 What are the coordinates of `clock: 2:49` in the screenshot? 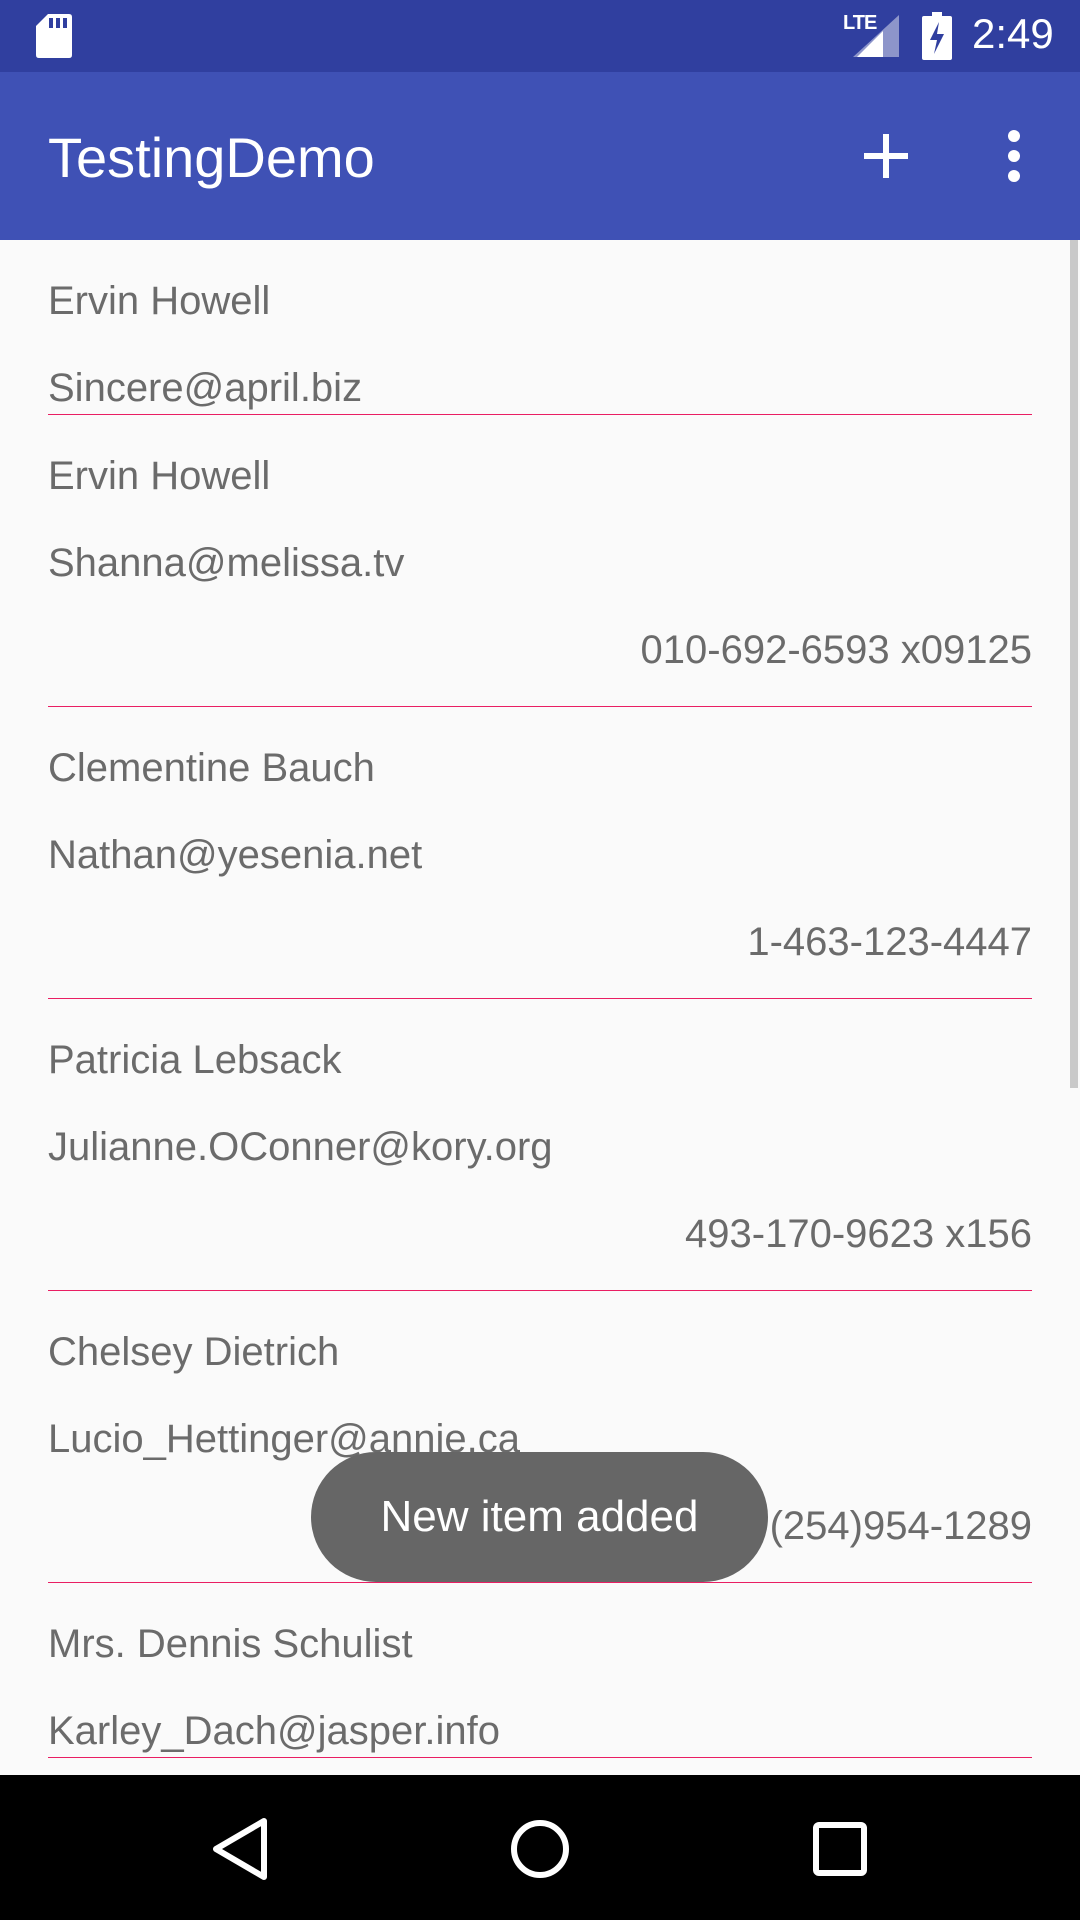 It's located at (1013, 33).